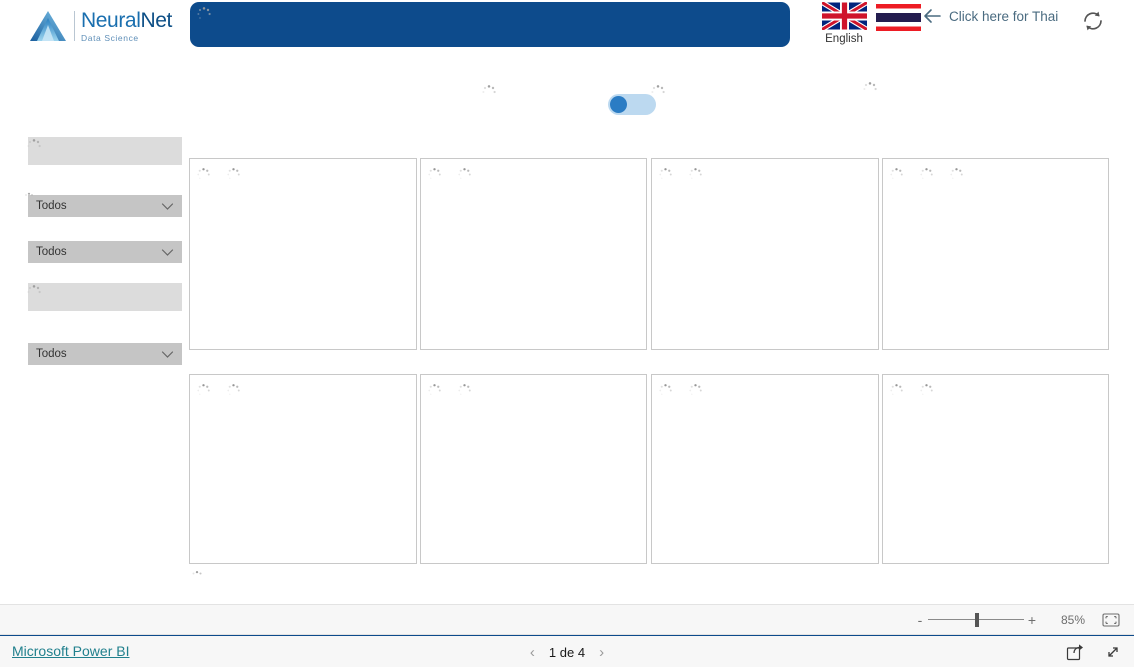  What do you see at coordinates (51, 354) in the screenshot?
I see `slicer-dropdown-3-value: Todos` at bounding box center [51, 354].